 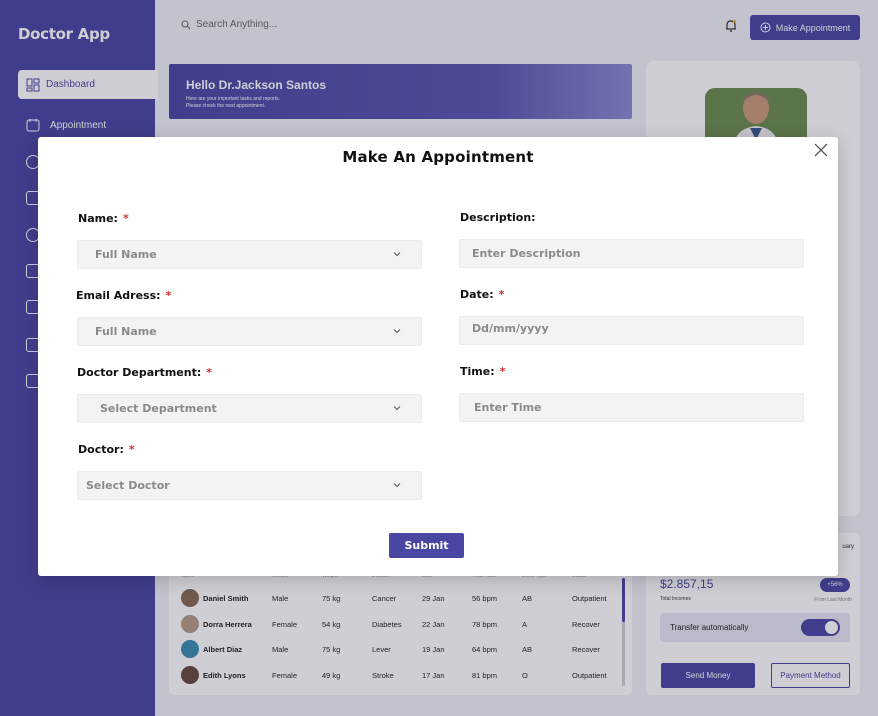 I want to click on time-label-text: Time:, so click(x=477, y=371).